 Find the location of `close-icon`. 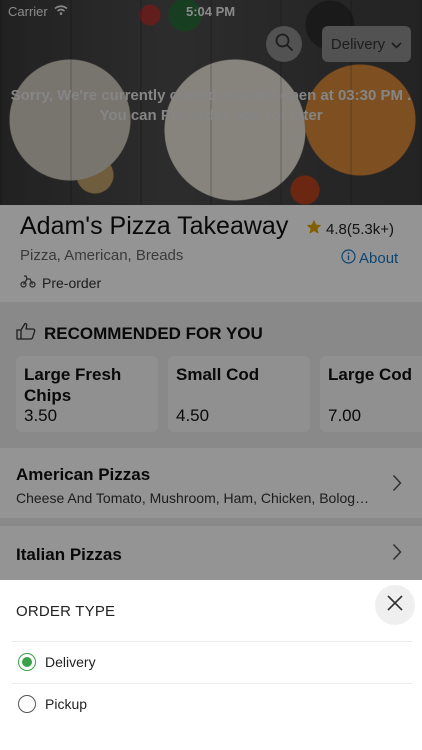

close-icon is located at coordinates (395, 605).